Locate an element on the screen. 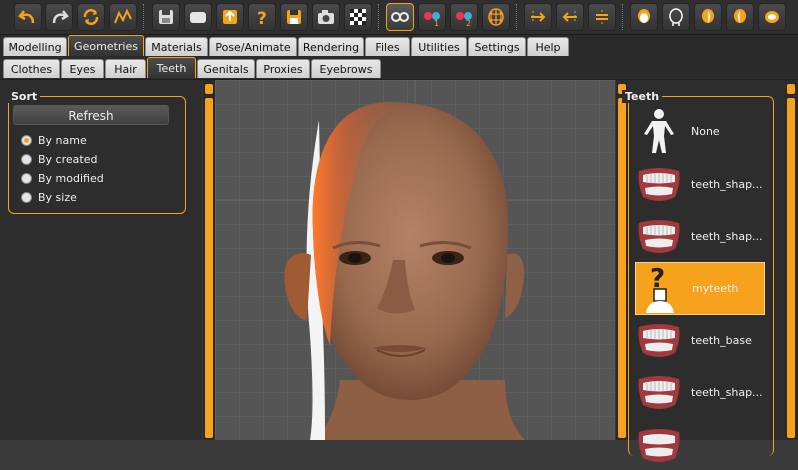  export-button is located at coordinates (230, 17).